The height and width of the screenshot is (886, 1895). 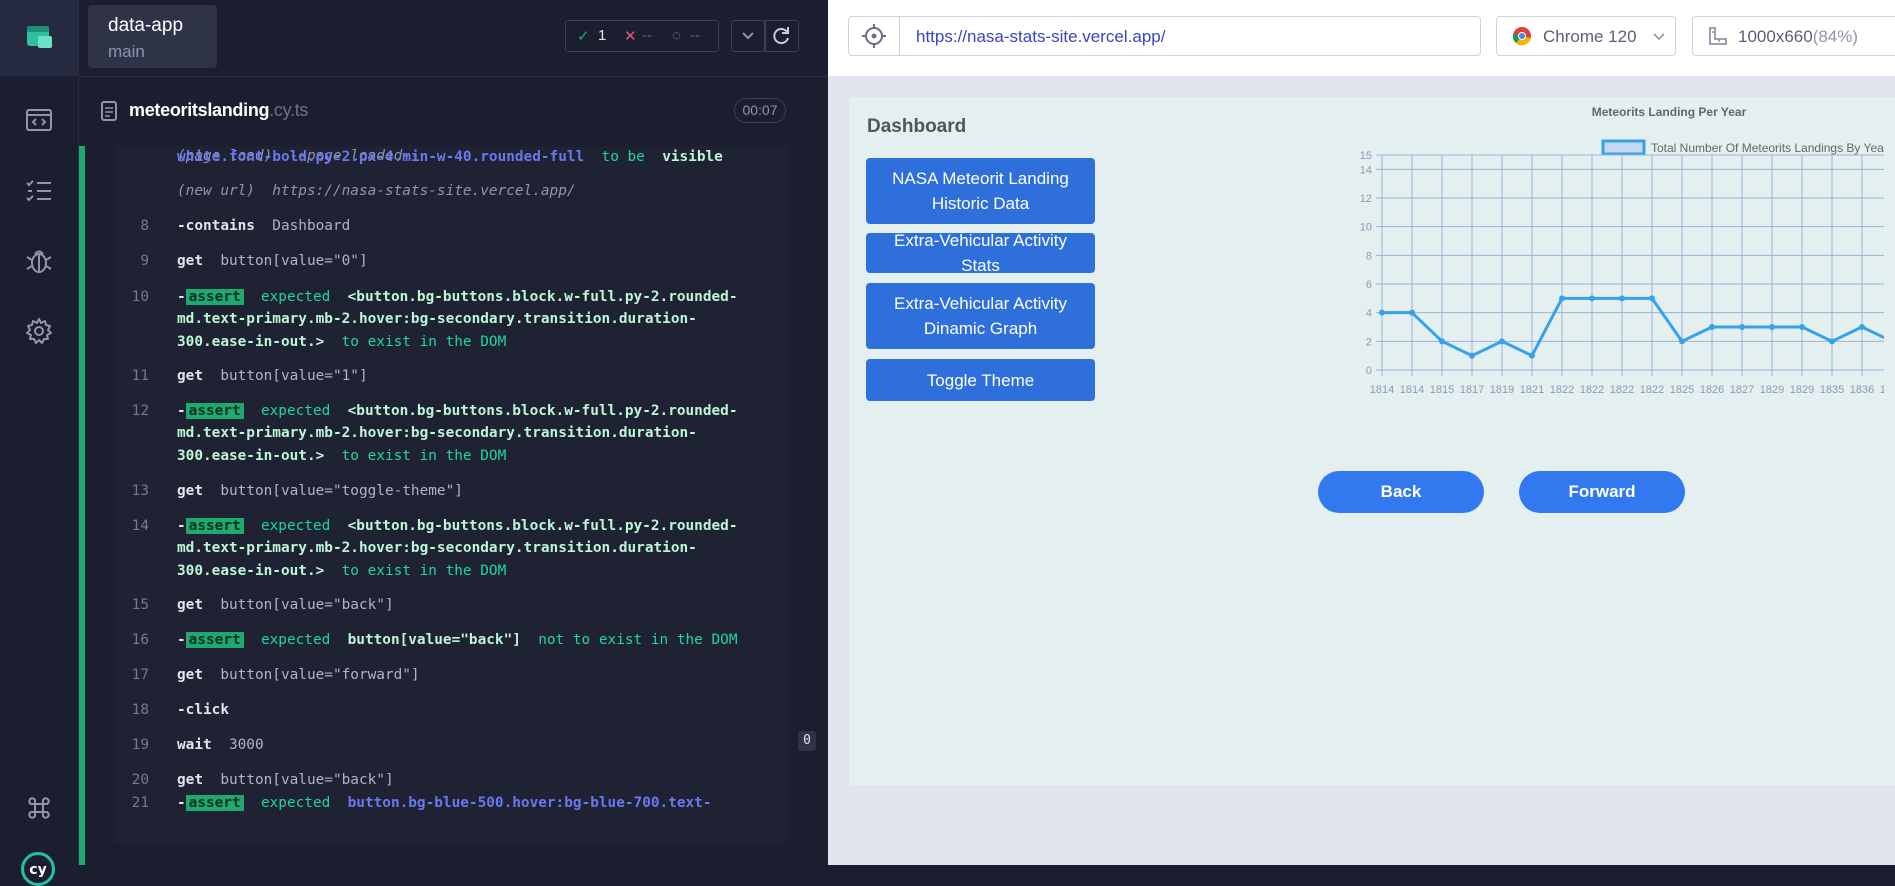 I want to click on duration-badge: 00:07, so click(x=760, y=110).